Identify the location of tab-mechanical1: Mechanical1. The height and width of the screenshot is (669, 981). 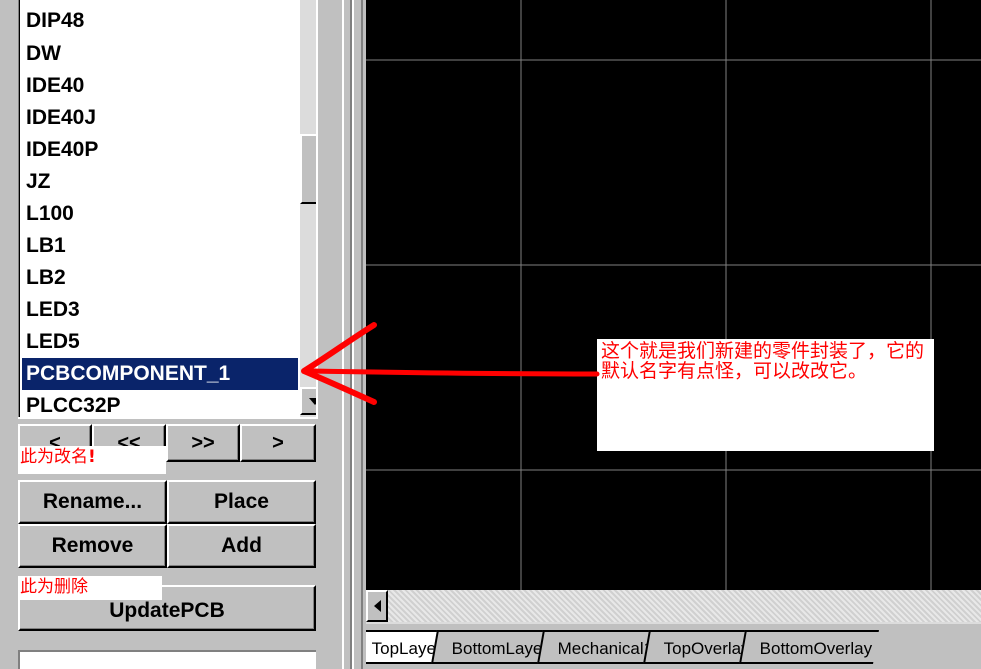
(599, 647).